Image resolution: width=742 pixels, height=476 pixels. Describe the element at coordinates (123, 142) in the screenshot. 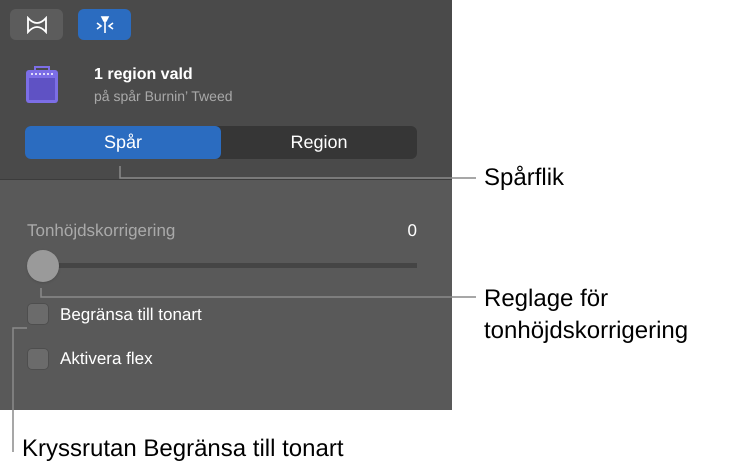

I see `tab: Spår` at that location.